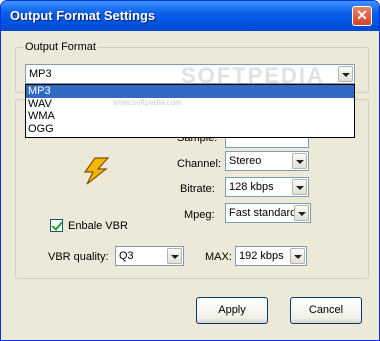  Describe the element at coordinates (190, 116) in the screenshot. I see `format-option-wma: WMA` at that location.